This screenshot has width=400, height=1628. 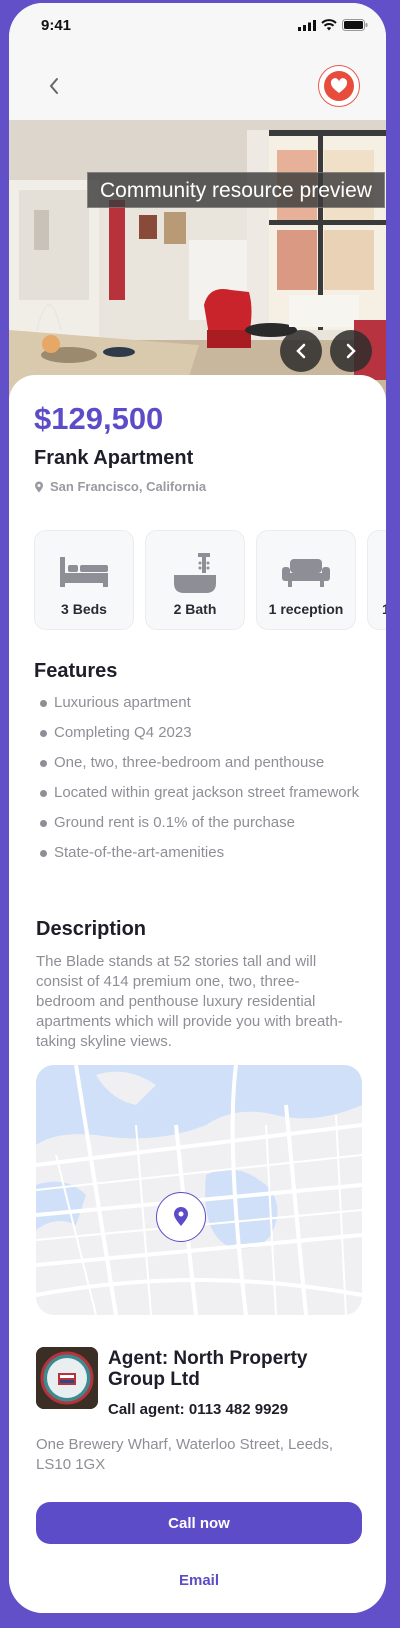 I want to click on feature-item: Completing Q4 2023, so click(x=200, y=733).